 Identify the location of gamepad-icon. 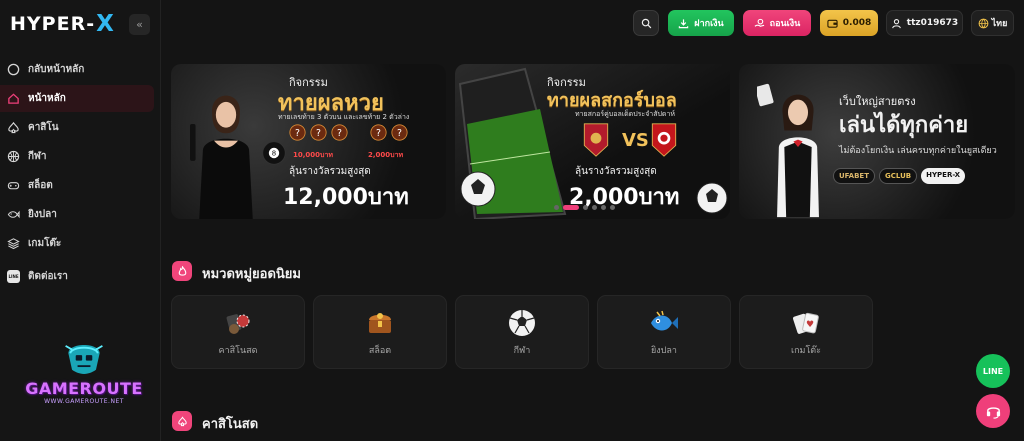
(13, 185).